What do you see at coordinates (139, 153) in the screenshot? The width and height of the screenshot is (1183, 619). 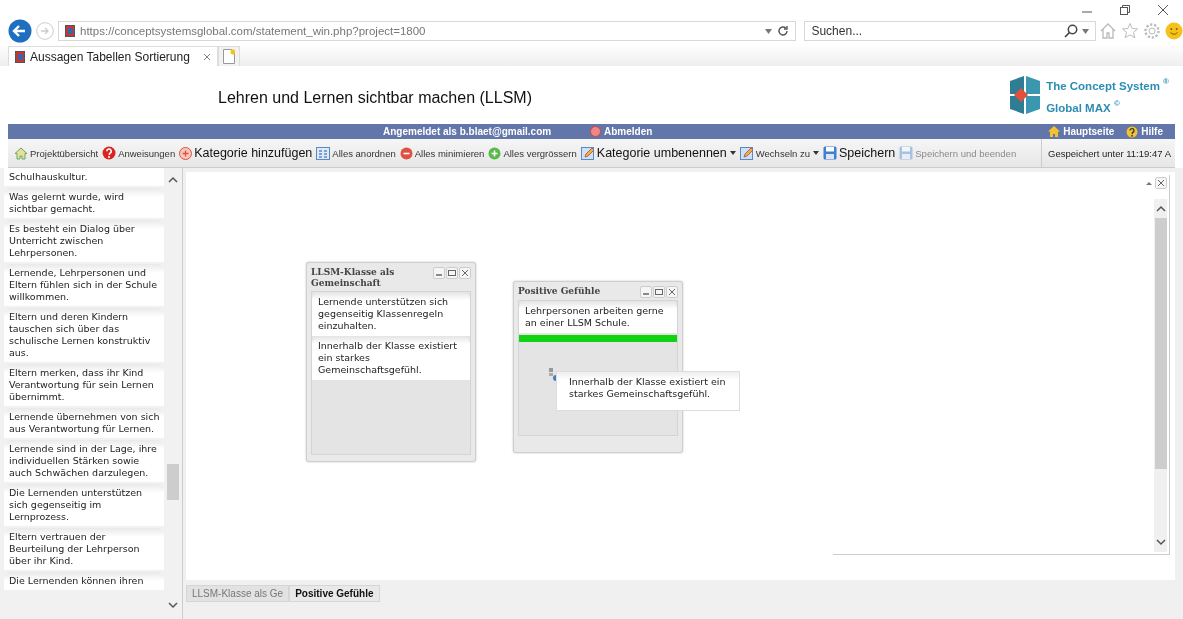 I see `toolbar-button: Anweisungen` at bounding box center [139, 153].